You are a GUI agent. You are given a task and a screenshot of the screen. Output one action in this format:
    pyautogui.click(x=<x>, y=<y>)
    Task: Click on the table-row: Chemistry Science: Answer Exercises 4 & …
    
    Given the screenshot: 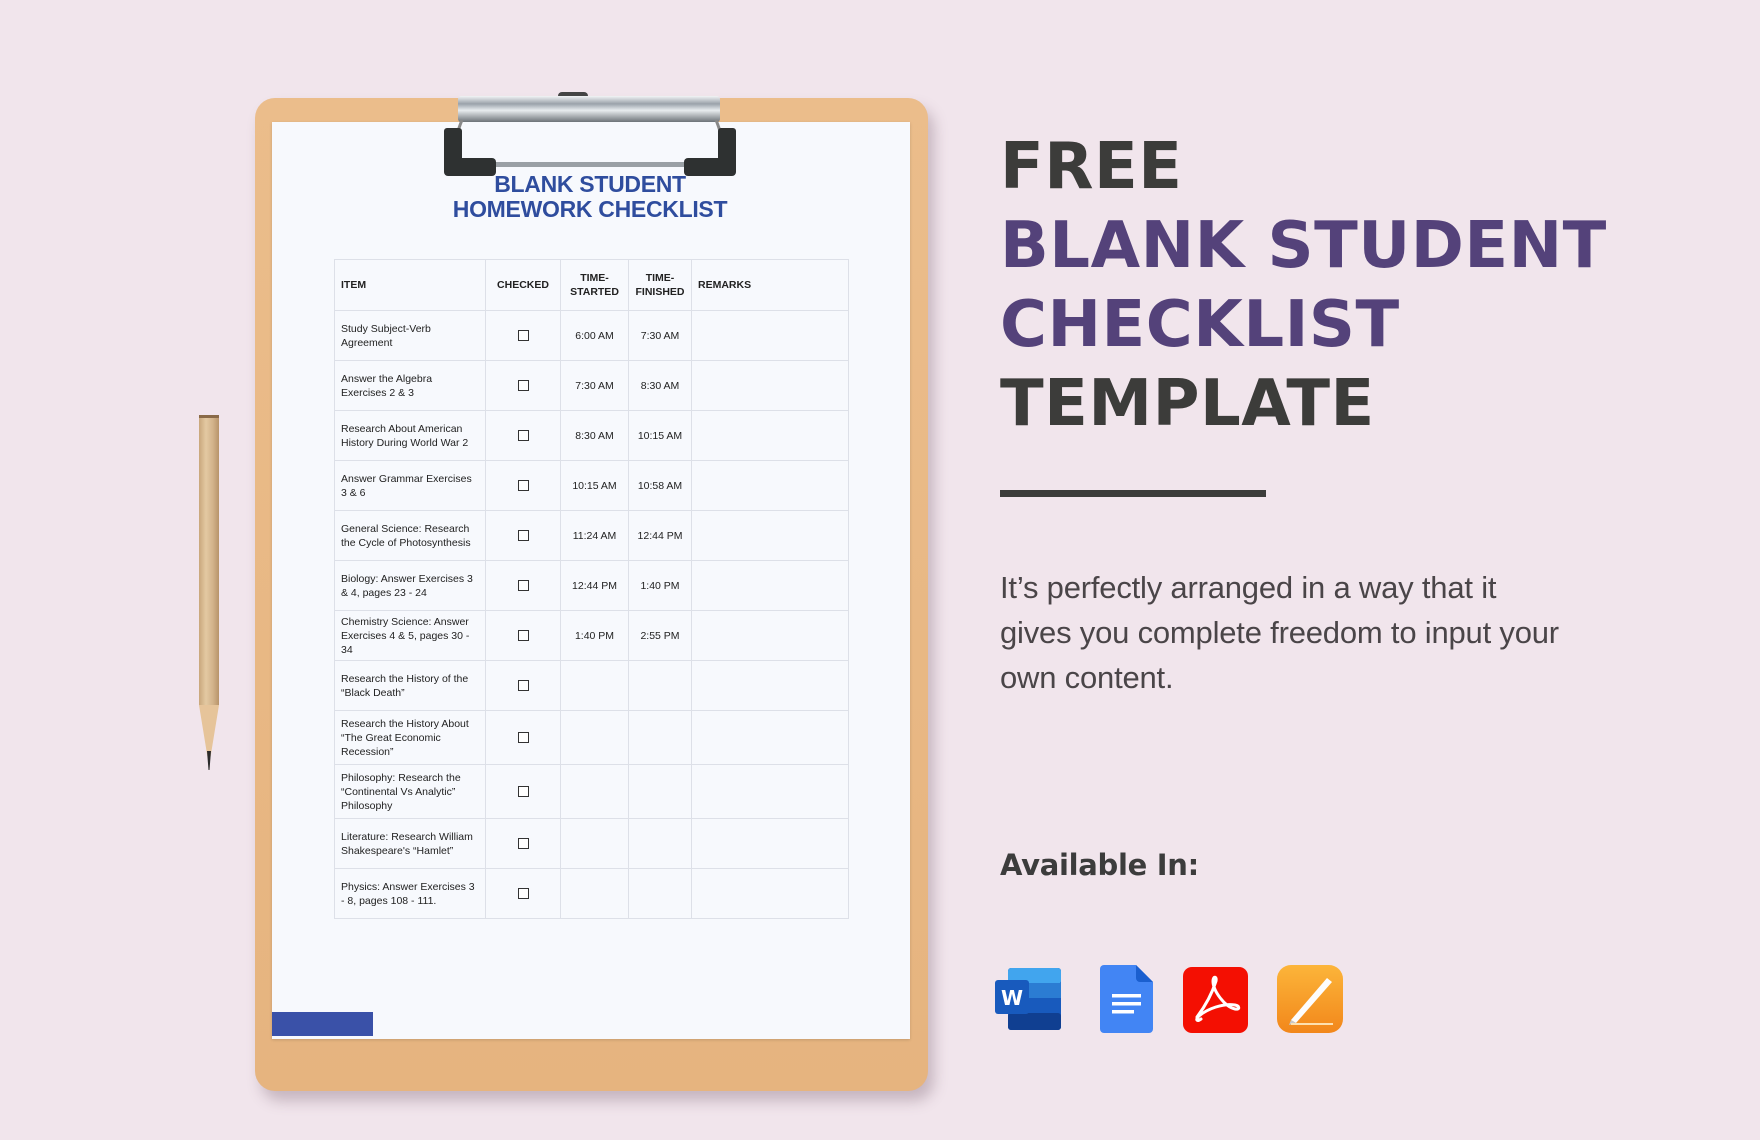 What is the action you would take?
    pyautogui.click(x=591, y=635)
    